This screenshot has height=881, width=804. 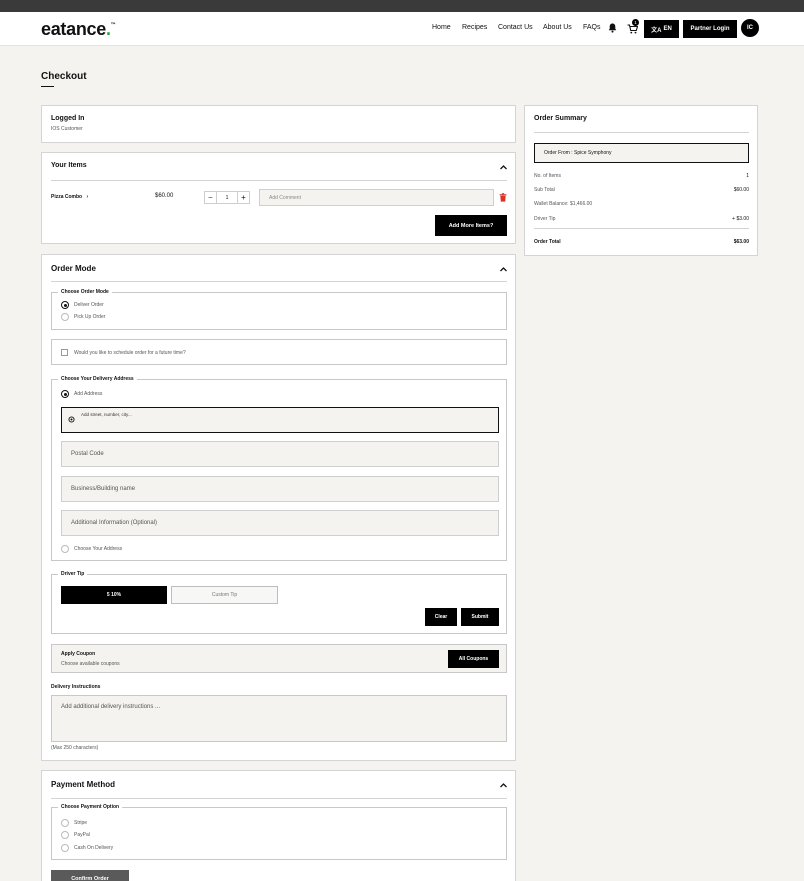 What do you see at coordinates (747, 176) in the screenshot?
I see `summary-row-value: 1` at bounding box center [747, 176].